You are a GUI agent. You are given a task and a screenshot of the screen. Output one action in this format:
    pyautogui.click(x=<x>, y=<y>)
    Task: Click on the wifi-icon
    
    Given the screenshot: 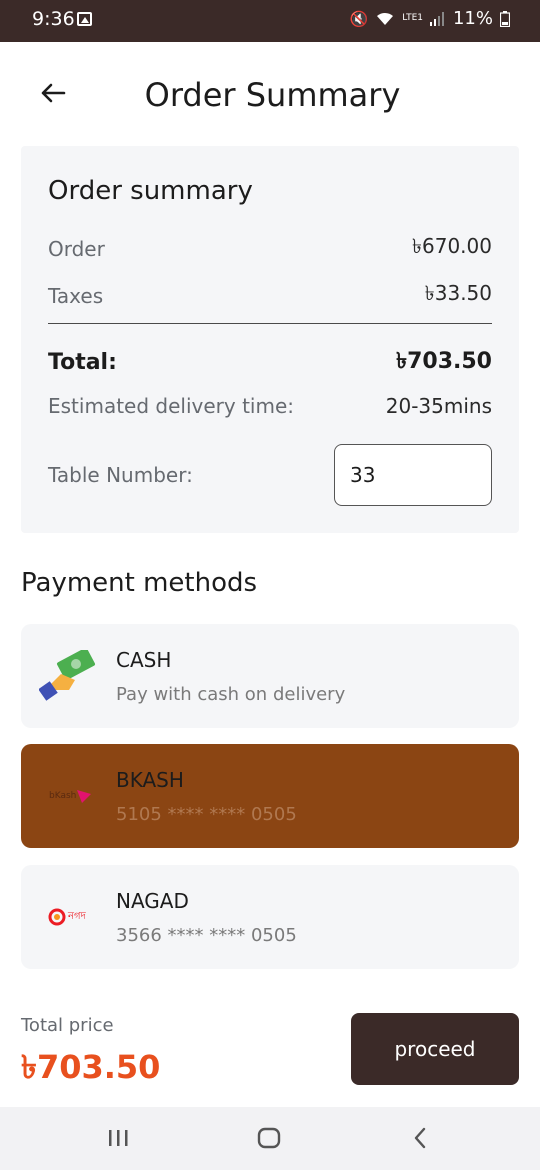 What is the action you would take?
    pyautogui.click(x=385, y=18)
    